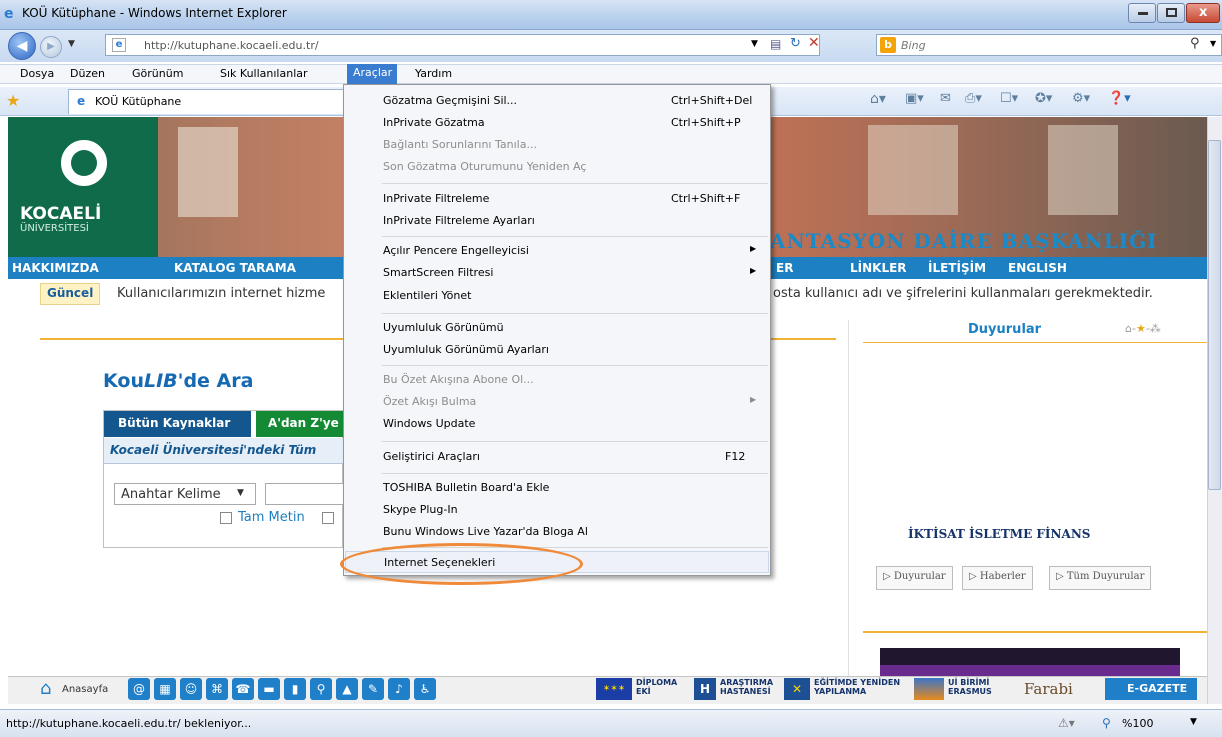 This screenshot has height=737, width=1222. What do you see at coordinates (1037, 268) in the screenshot?
I see `nav-english: ENGLISH` at bounding box center [1037, 268].